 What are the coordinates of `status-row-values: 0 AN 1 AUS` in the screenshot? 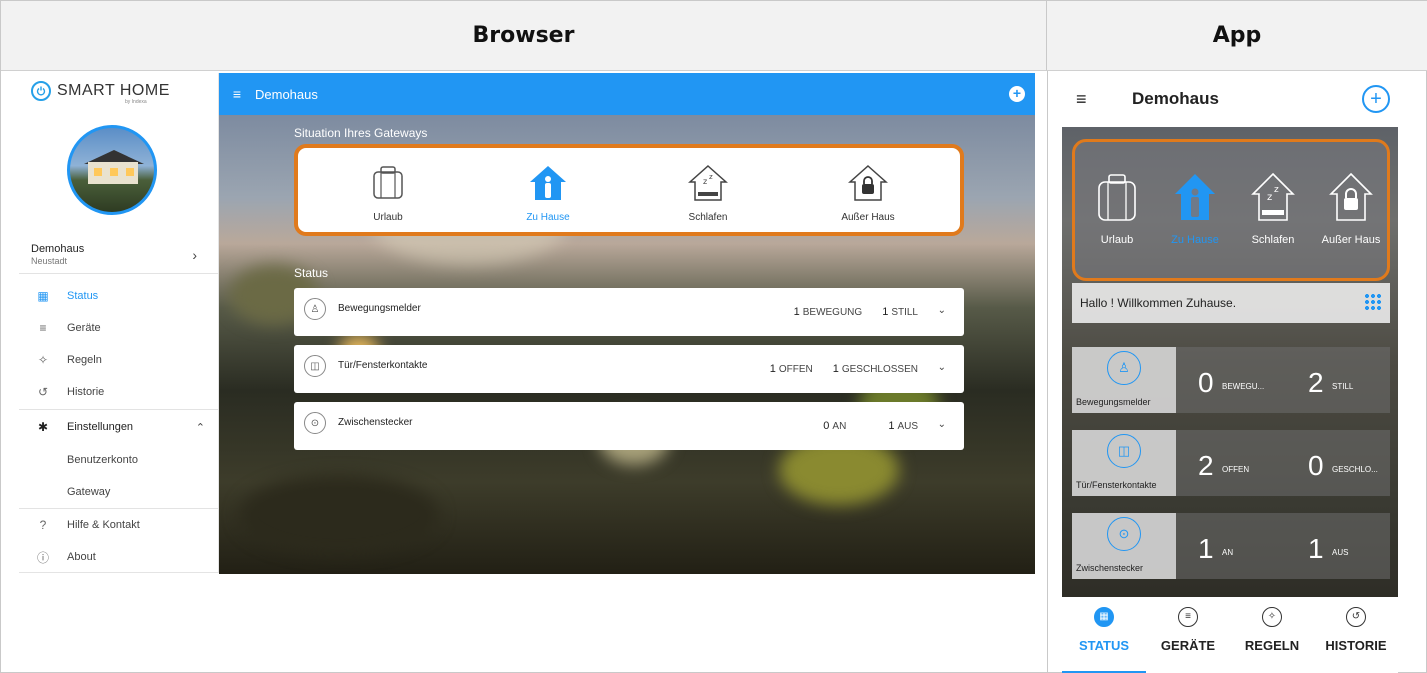 It's located at (870, 426).